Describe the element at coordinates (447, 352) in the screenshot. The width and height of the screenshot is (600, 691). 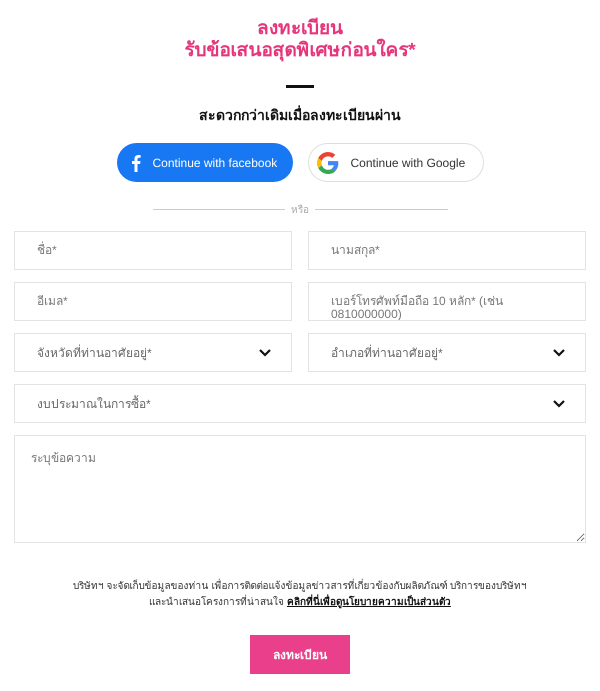
I see `dropdown-field: อำเภอที่ท่านอาศัยอยู่*` at that location.